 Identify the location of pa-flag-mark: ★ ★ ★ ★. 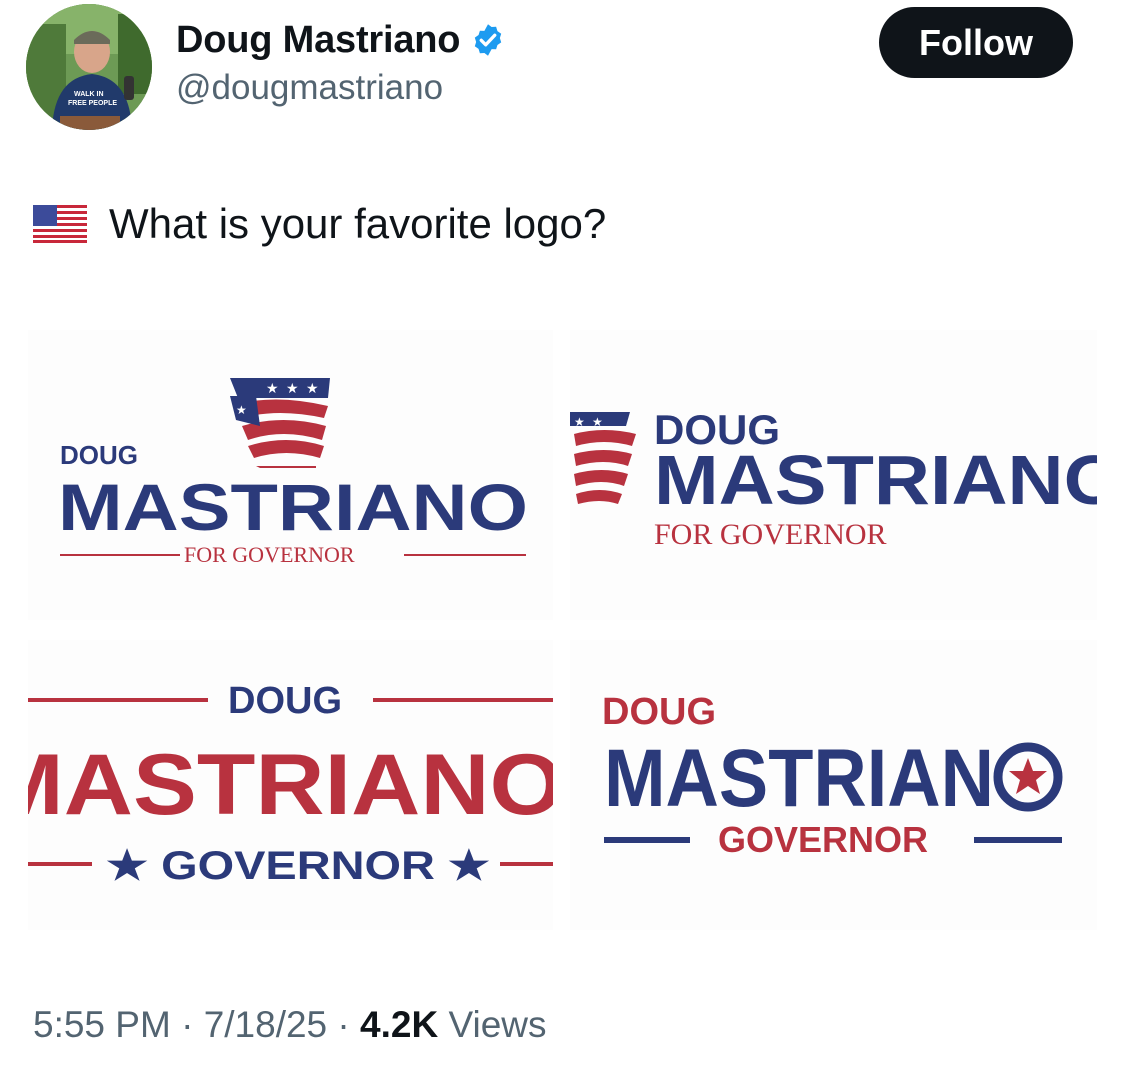
(280, 423).